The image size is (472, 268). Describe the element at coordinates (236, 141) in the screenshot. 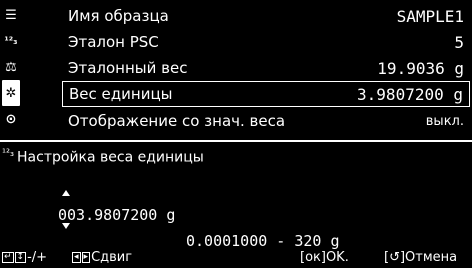

I see `divider` at that location.